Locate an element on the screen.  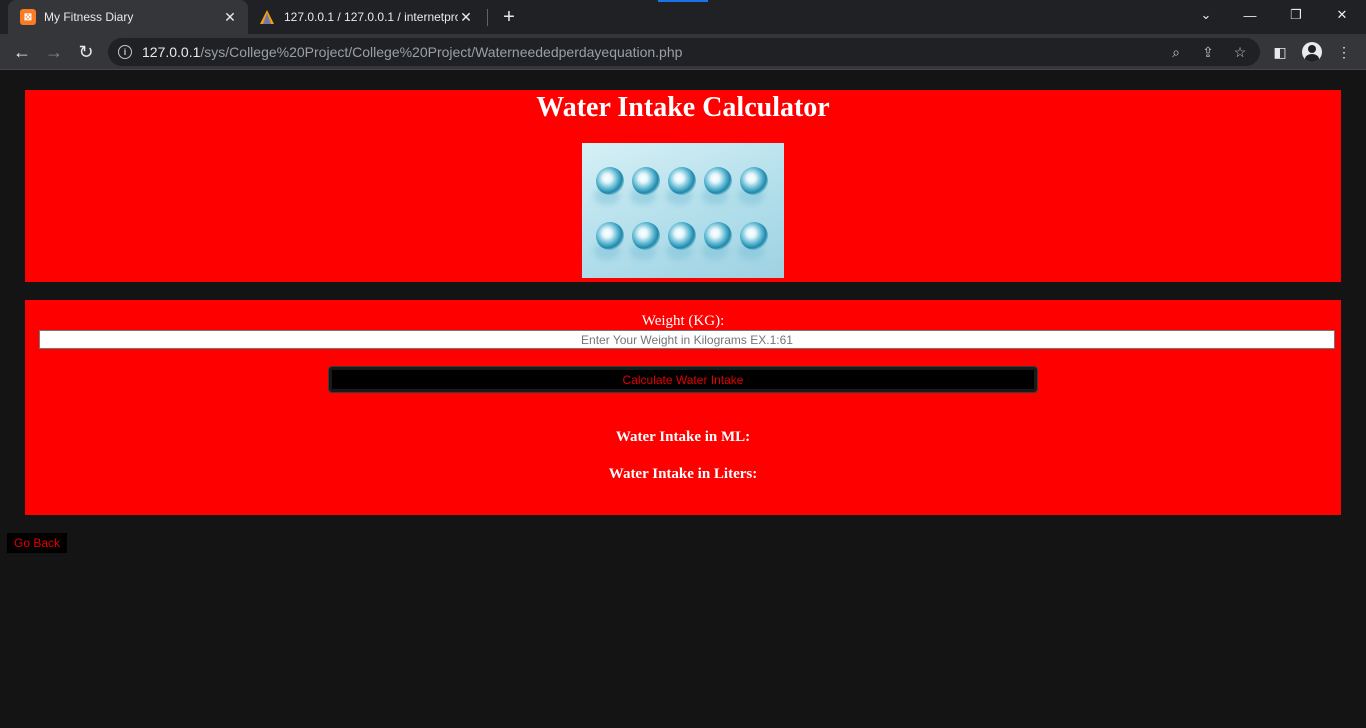
weight-label: Weight (KG): is located at coordinates (683, 321).